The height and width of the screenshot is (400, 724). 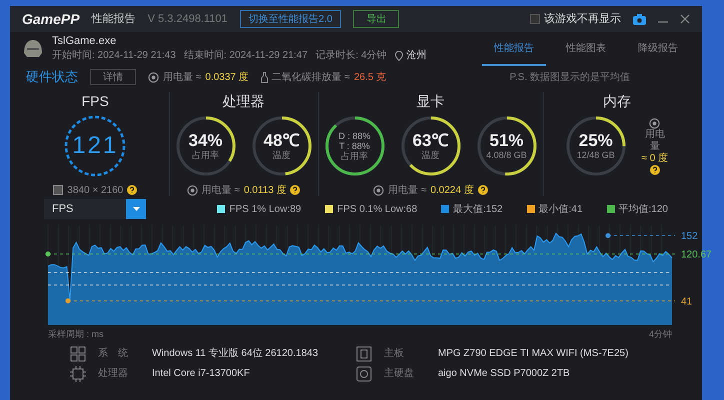 I want to click on app-logo: GamePP, so click(x=51, y=19).